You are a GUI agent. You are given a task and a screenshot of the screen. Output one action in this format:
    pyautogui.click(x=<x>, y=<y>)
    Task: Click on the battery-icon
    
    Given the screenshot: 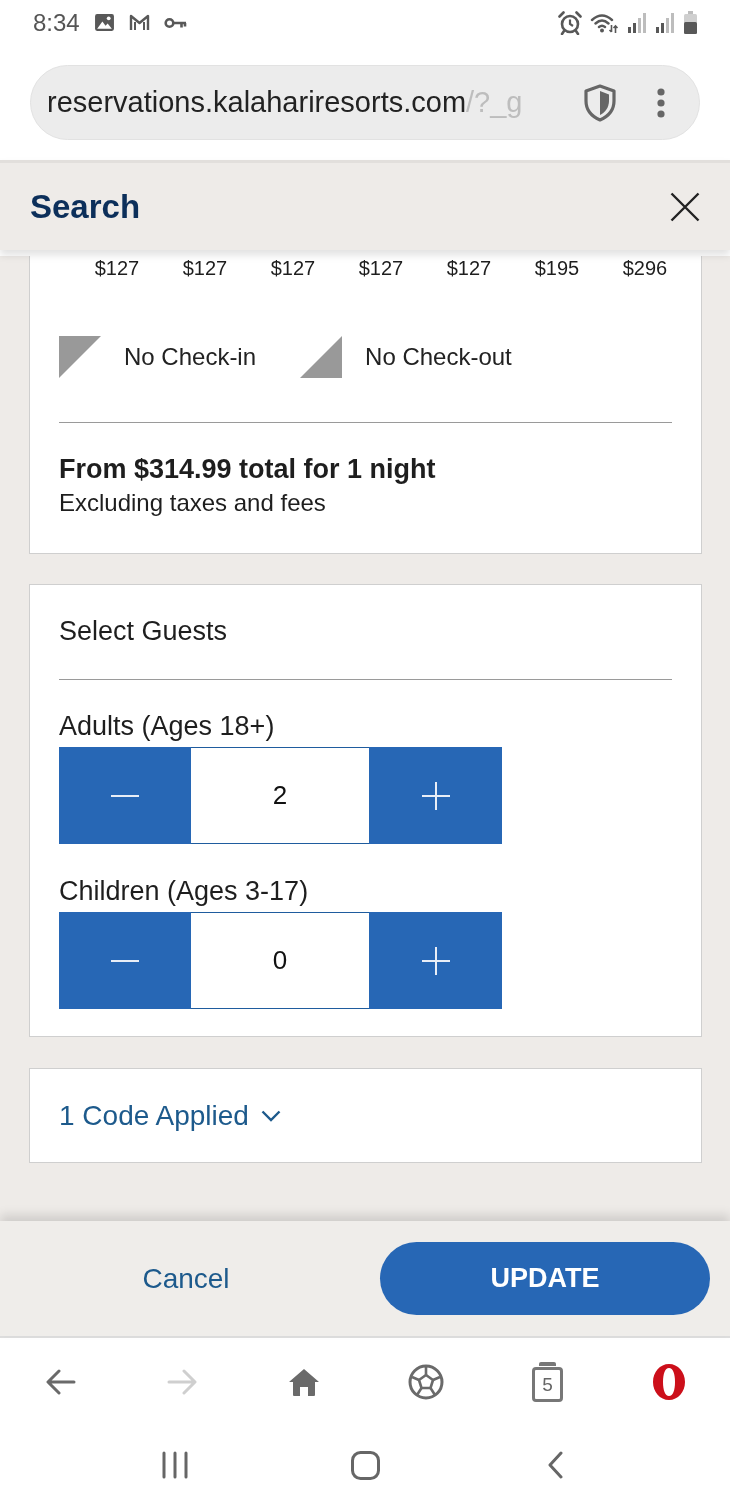 What is the action you would take?
    pyautogui.click(x=690, y=22)
    